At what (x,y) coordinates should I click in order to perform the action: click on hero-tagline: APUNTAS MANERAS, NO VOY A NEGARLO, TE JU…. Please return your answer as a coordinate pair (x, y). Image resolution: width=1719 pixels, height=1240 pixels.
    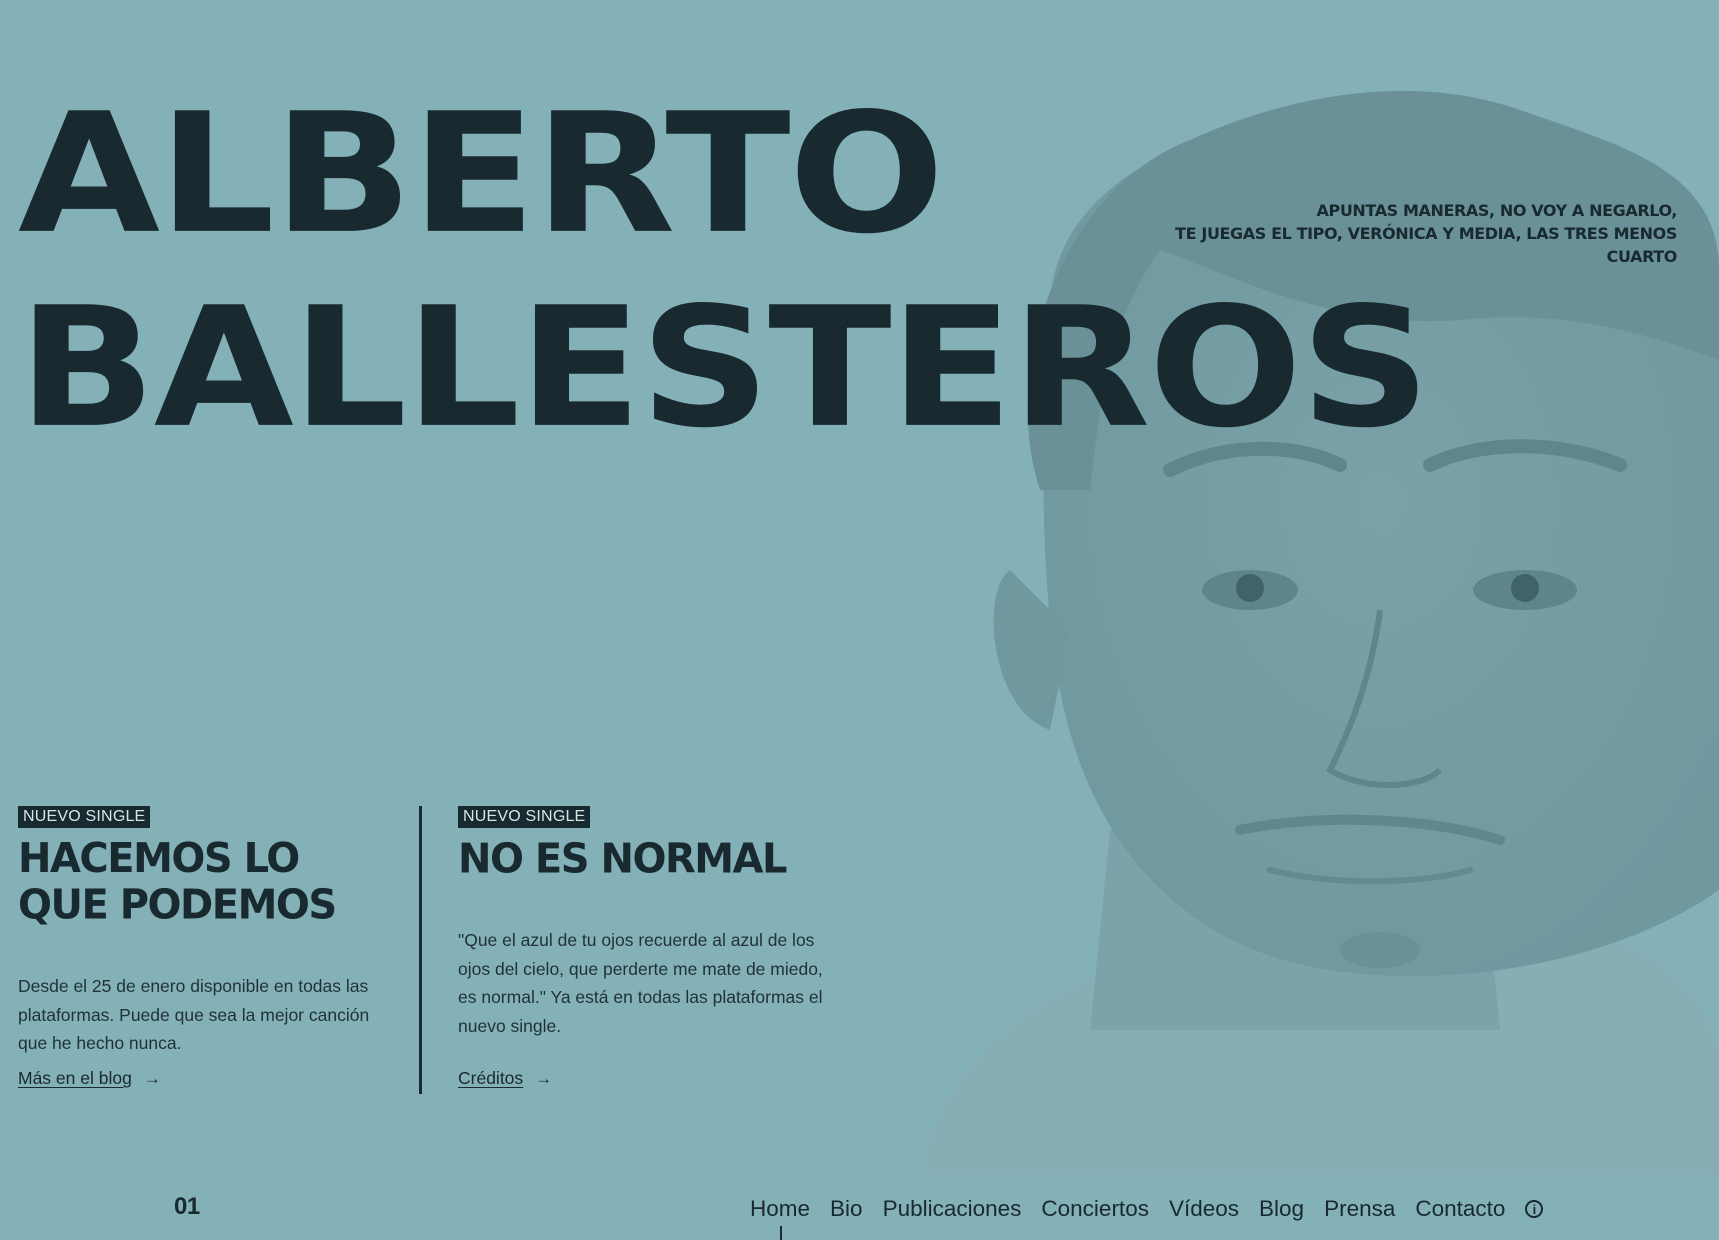
    Looking at the image, I should click on (1417, 233).